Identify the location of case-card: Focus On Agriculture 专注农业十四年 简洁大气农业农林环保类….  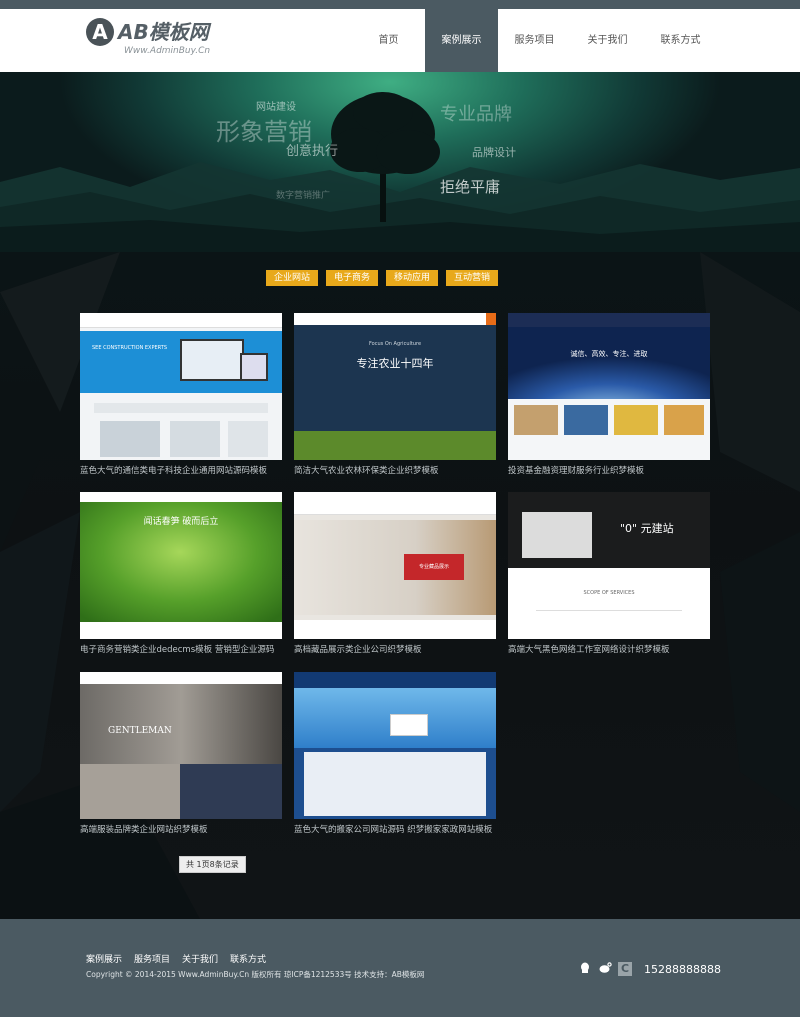
(395, 394).